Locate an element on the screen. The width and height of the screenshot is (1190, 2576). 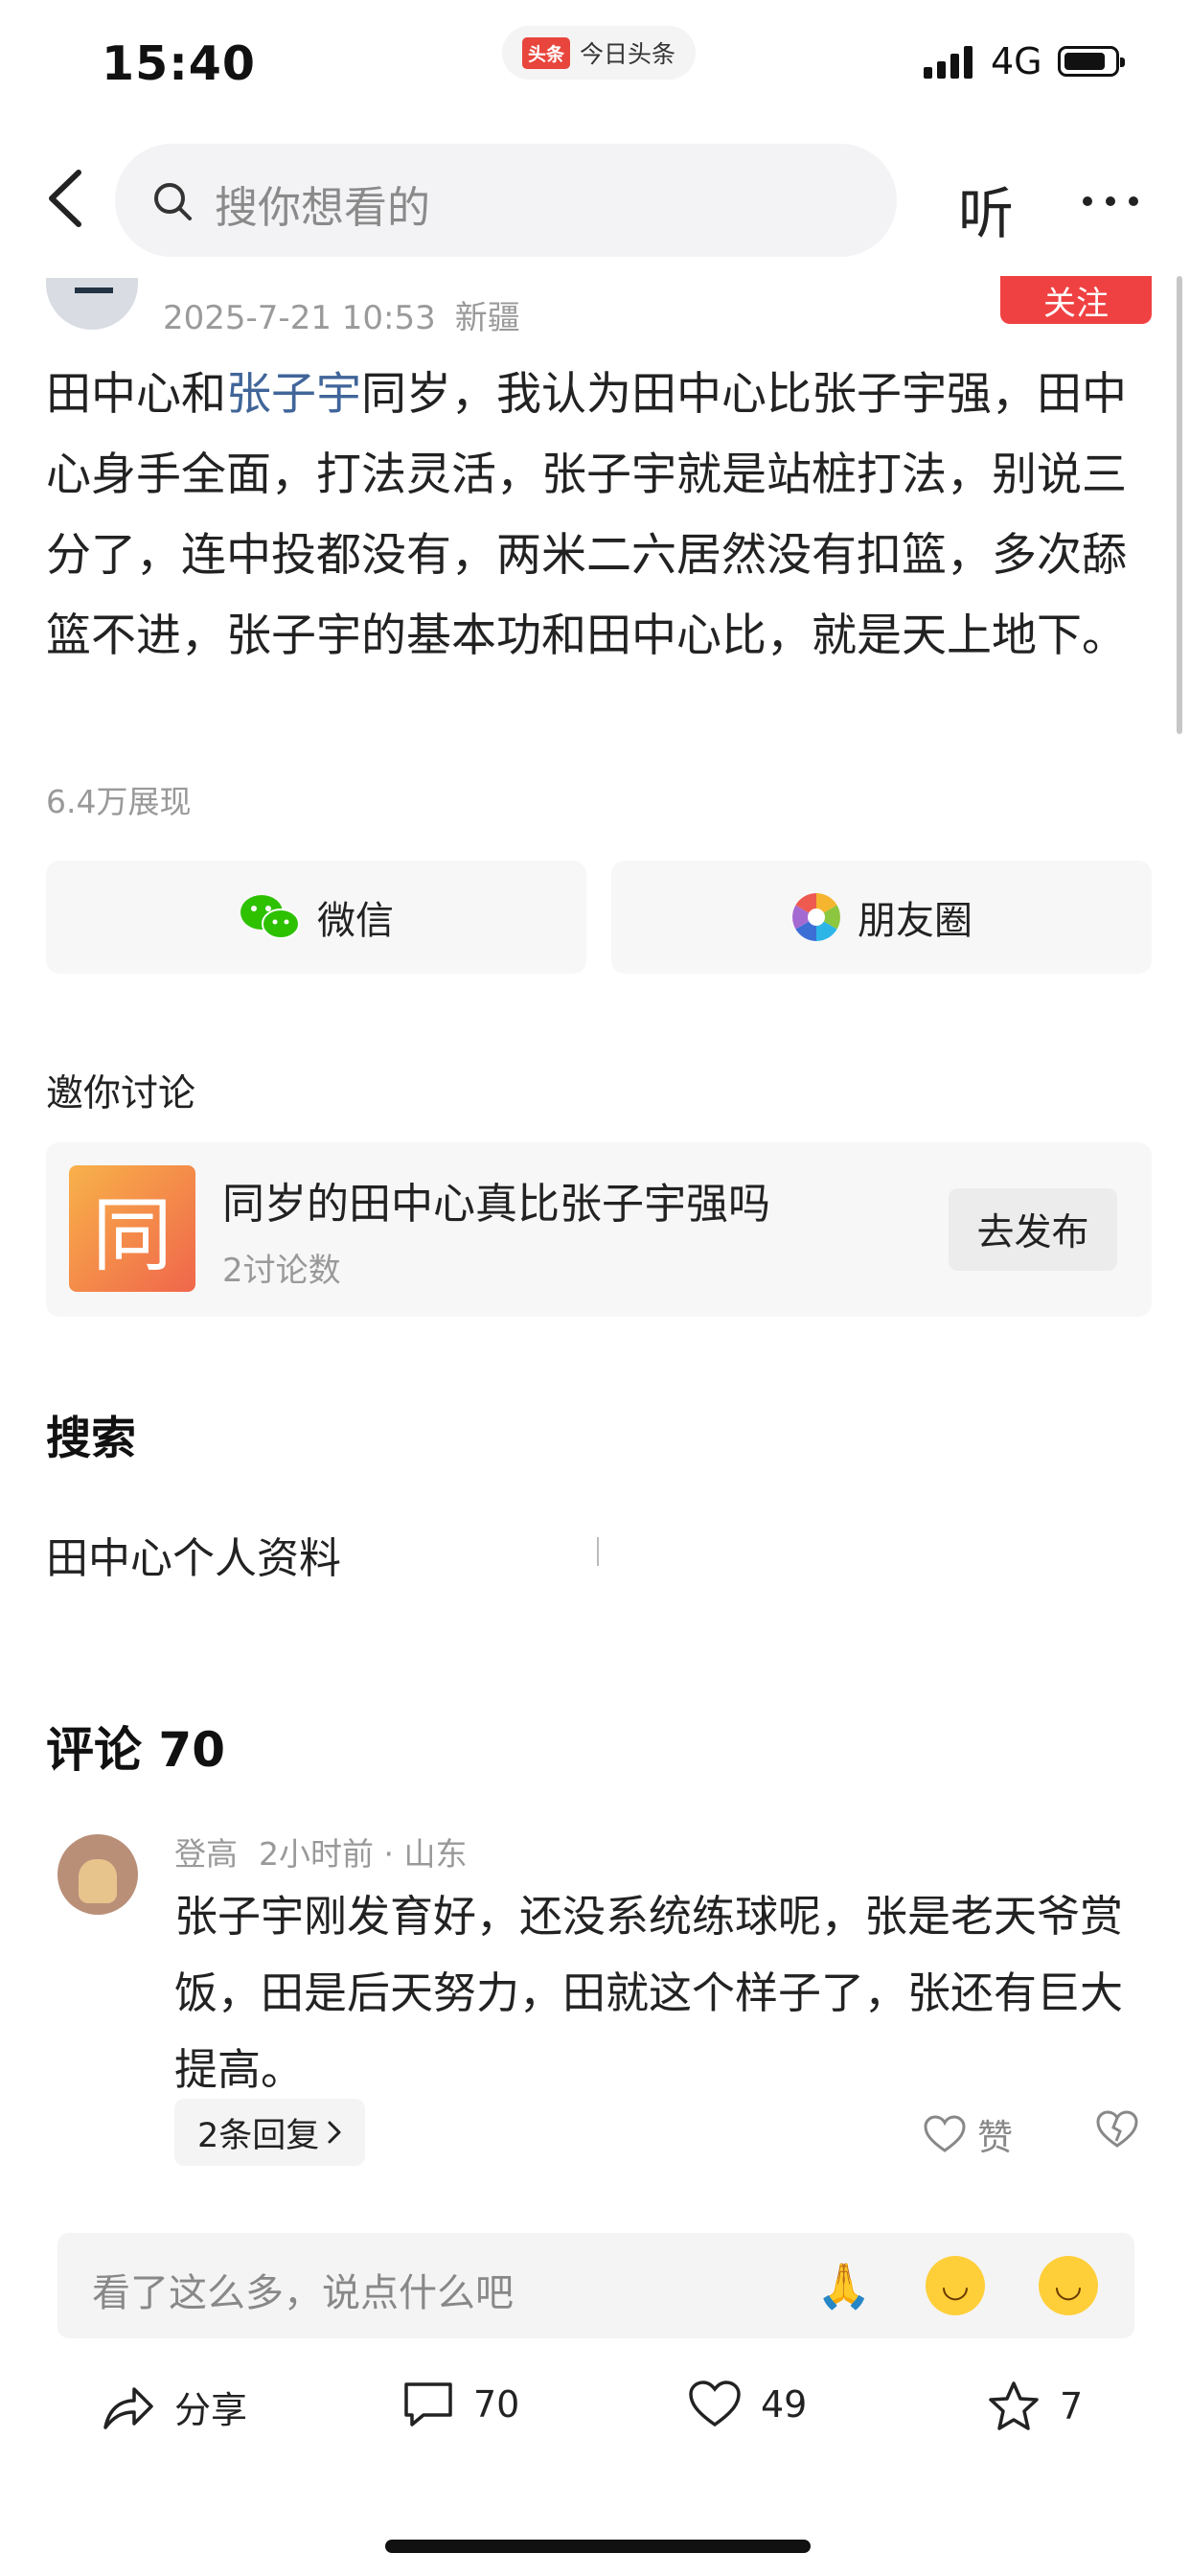
follow-button: 关注 is located at coordinates (1076, 300).